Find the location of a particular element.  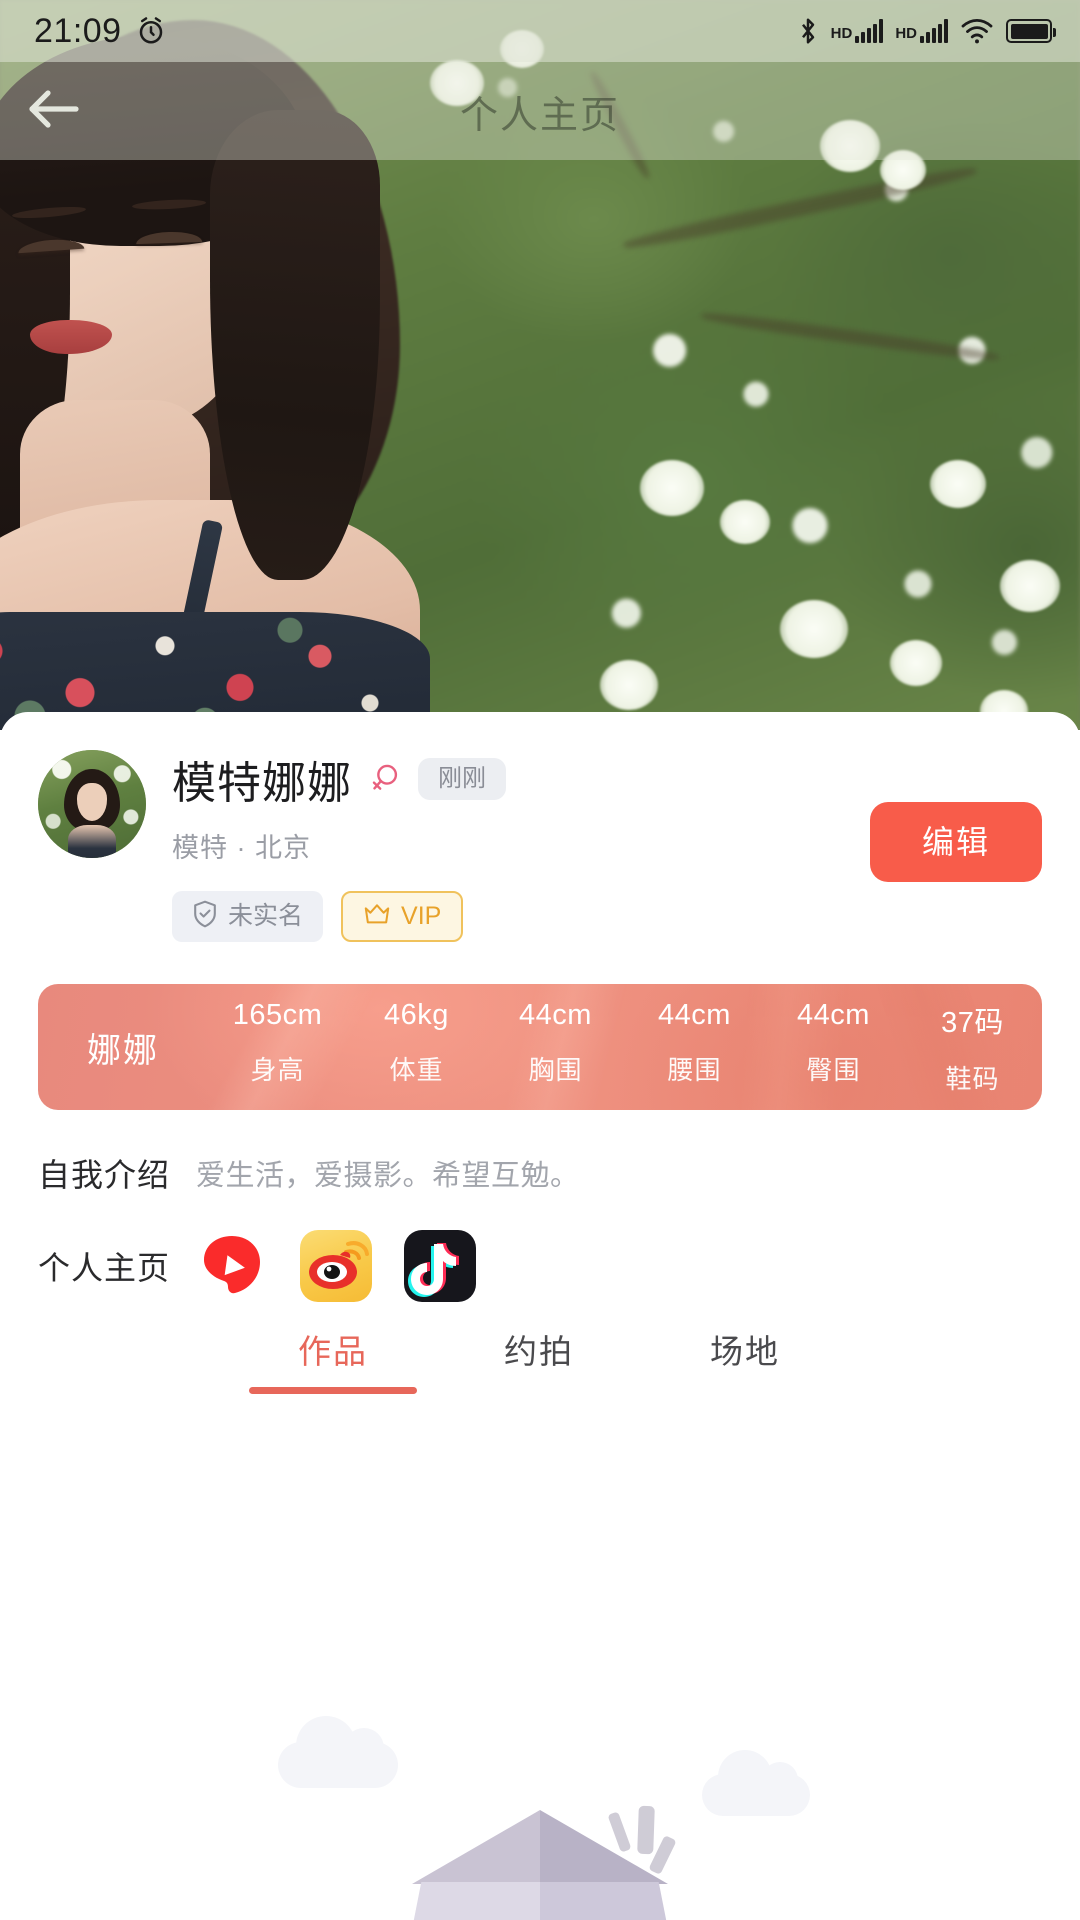

measurement-item: 165cm 身高 is located at coordinates (277, 1047).